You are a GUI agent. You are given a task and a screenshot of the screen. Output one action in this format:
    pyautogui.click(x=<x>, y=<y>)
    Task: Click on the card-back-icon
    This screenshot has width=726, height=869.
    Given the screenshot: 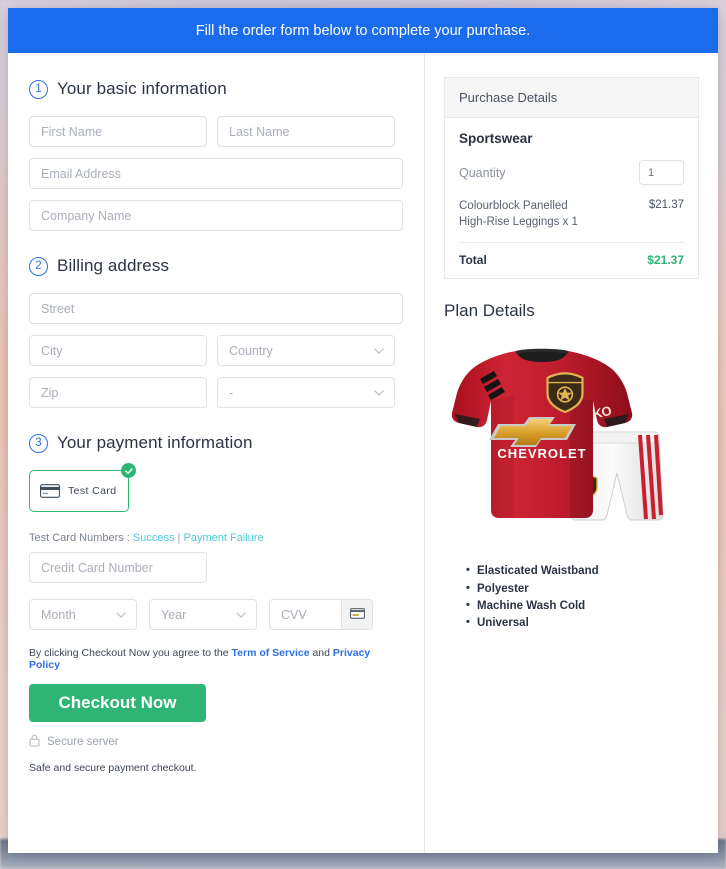 What is the action you would take?
    pyautogui.click(x=357, y=615)
    